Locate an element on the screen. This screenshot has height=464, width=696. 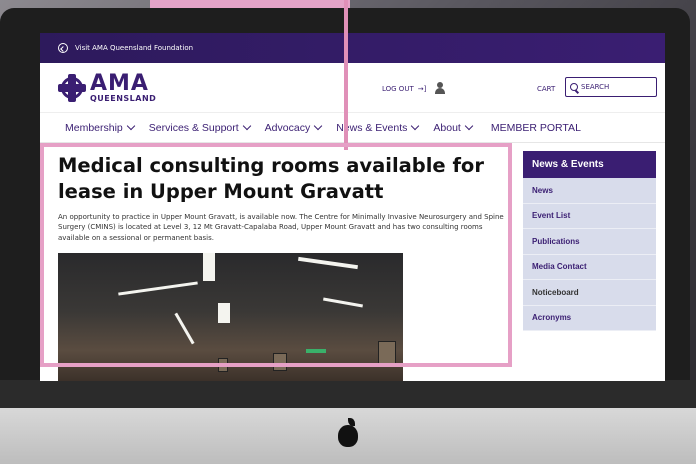
sidebar-item-publications: Publications is located at coordinates (589, 242).